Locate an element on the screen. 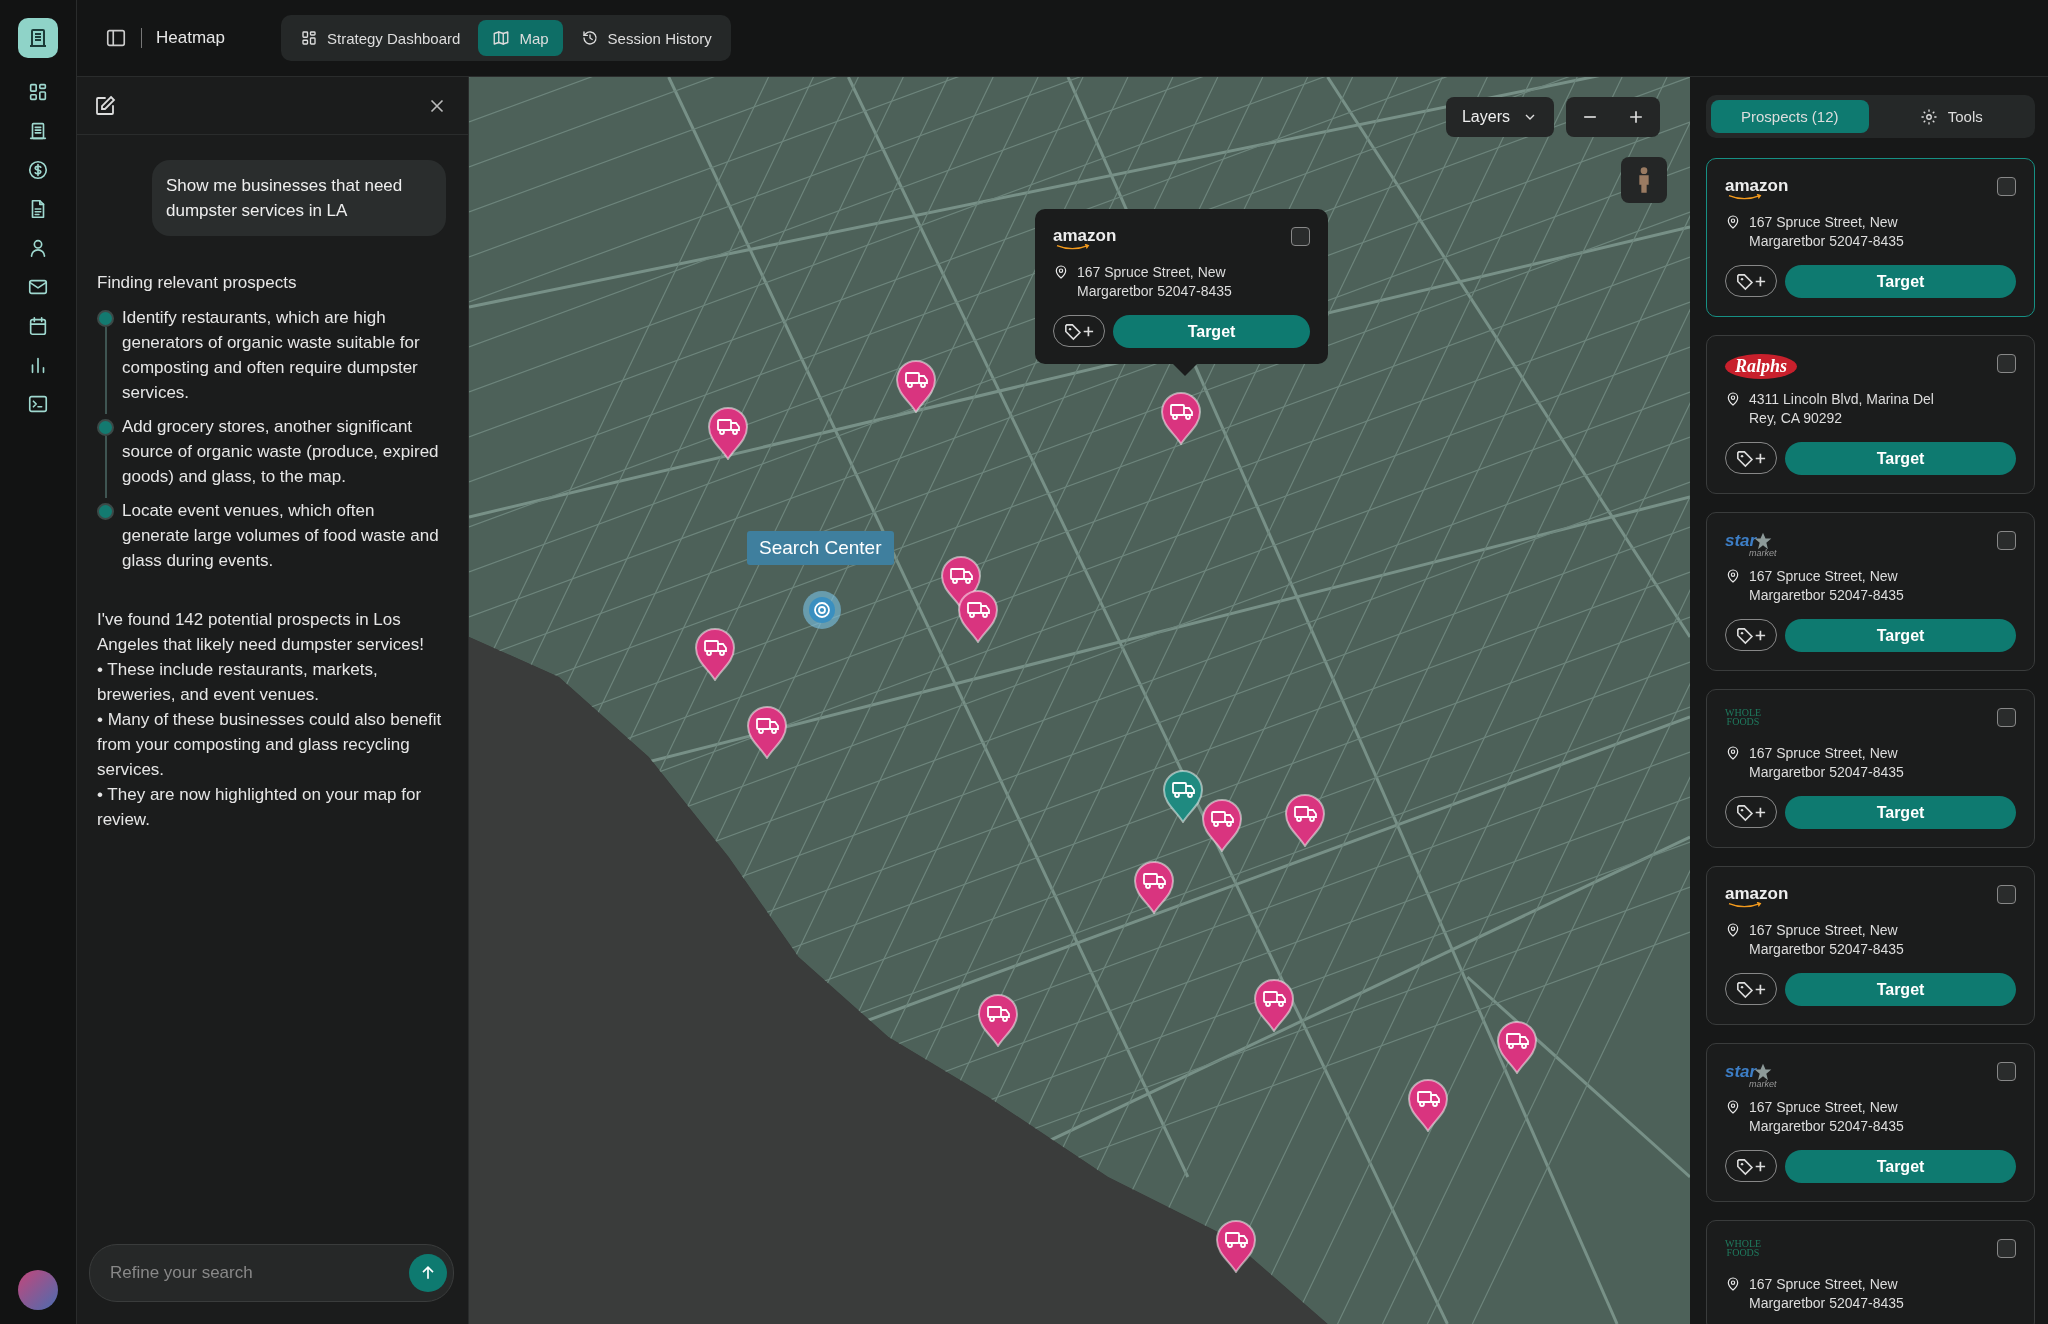 This screenshot has height=1324, width=2048. new-chat-icon is located at coordinates (105, 105).